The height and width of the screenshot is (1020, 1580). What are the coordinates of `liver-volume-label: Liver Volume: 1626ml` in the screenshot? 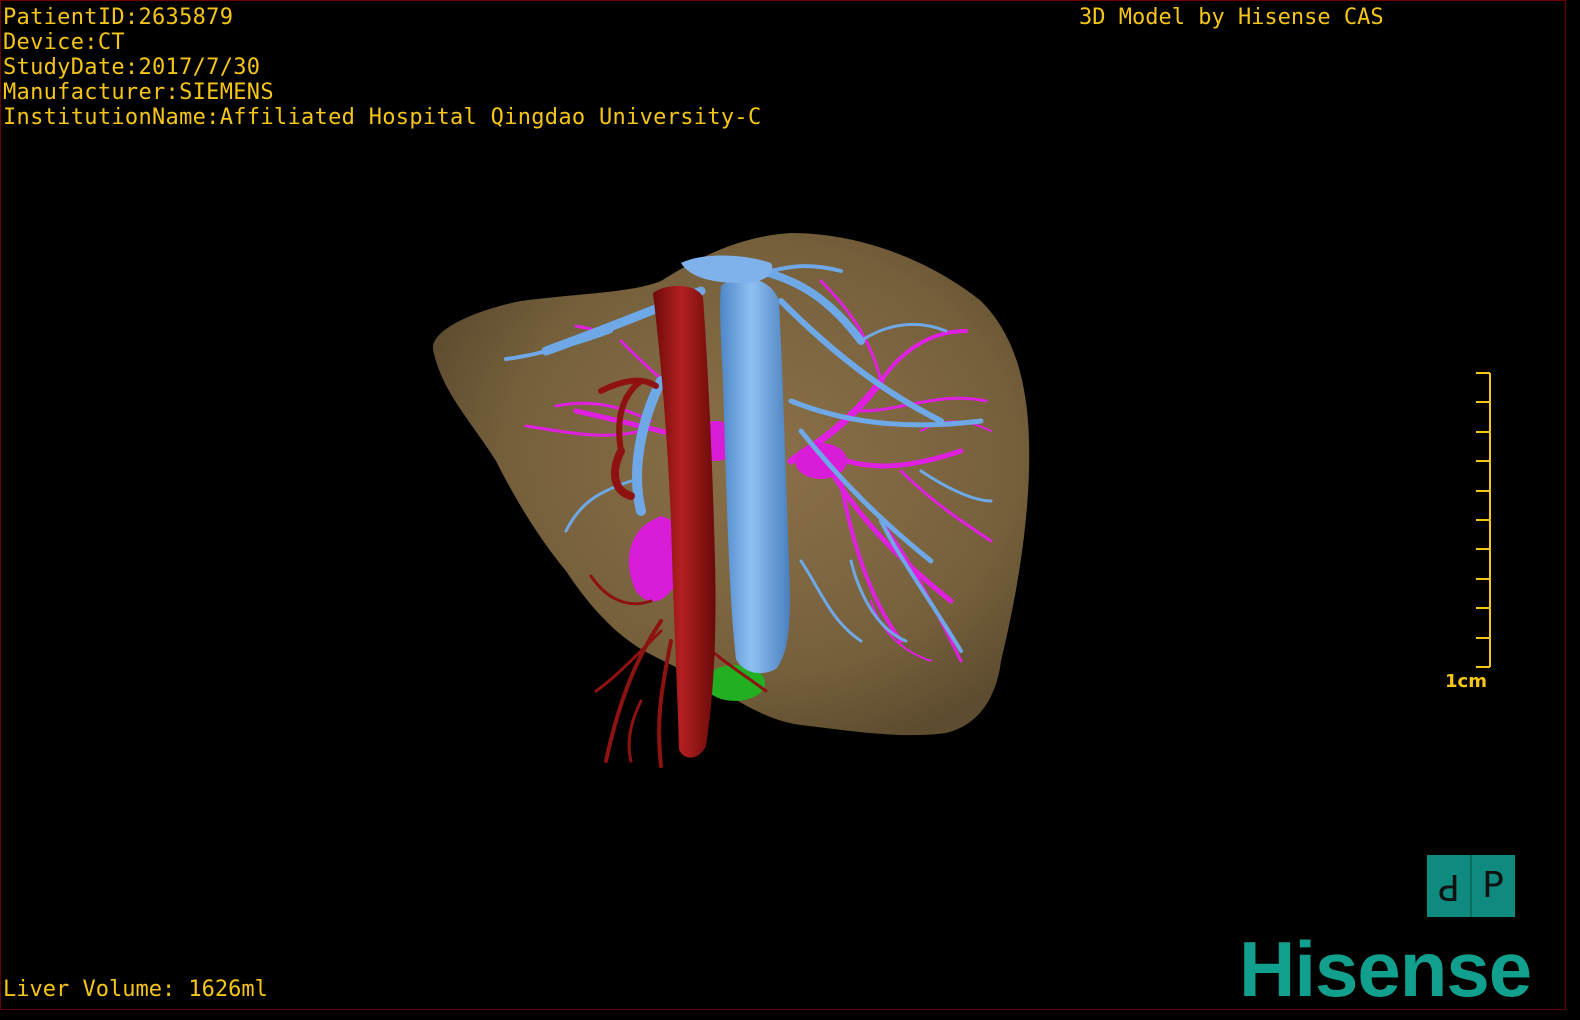 It's located at (135, 989).